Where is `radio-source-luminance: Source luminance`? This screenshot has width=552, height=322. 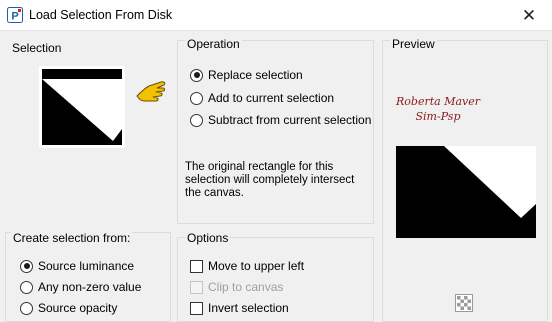
radio-source-luminance: Source luminance is located at coordinates (77, 266).